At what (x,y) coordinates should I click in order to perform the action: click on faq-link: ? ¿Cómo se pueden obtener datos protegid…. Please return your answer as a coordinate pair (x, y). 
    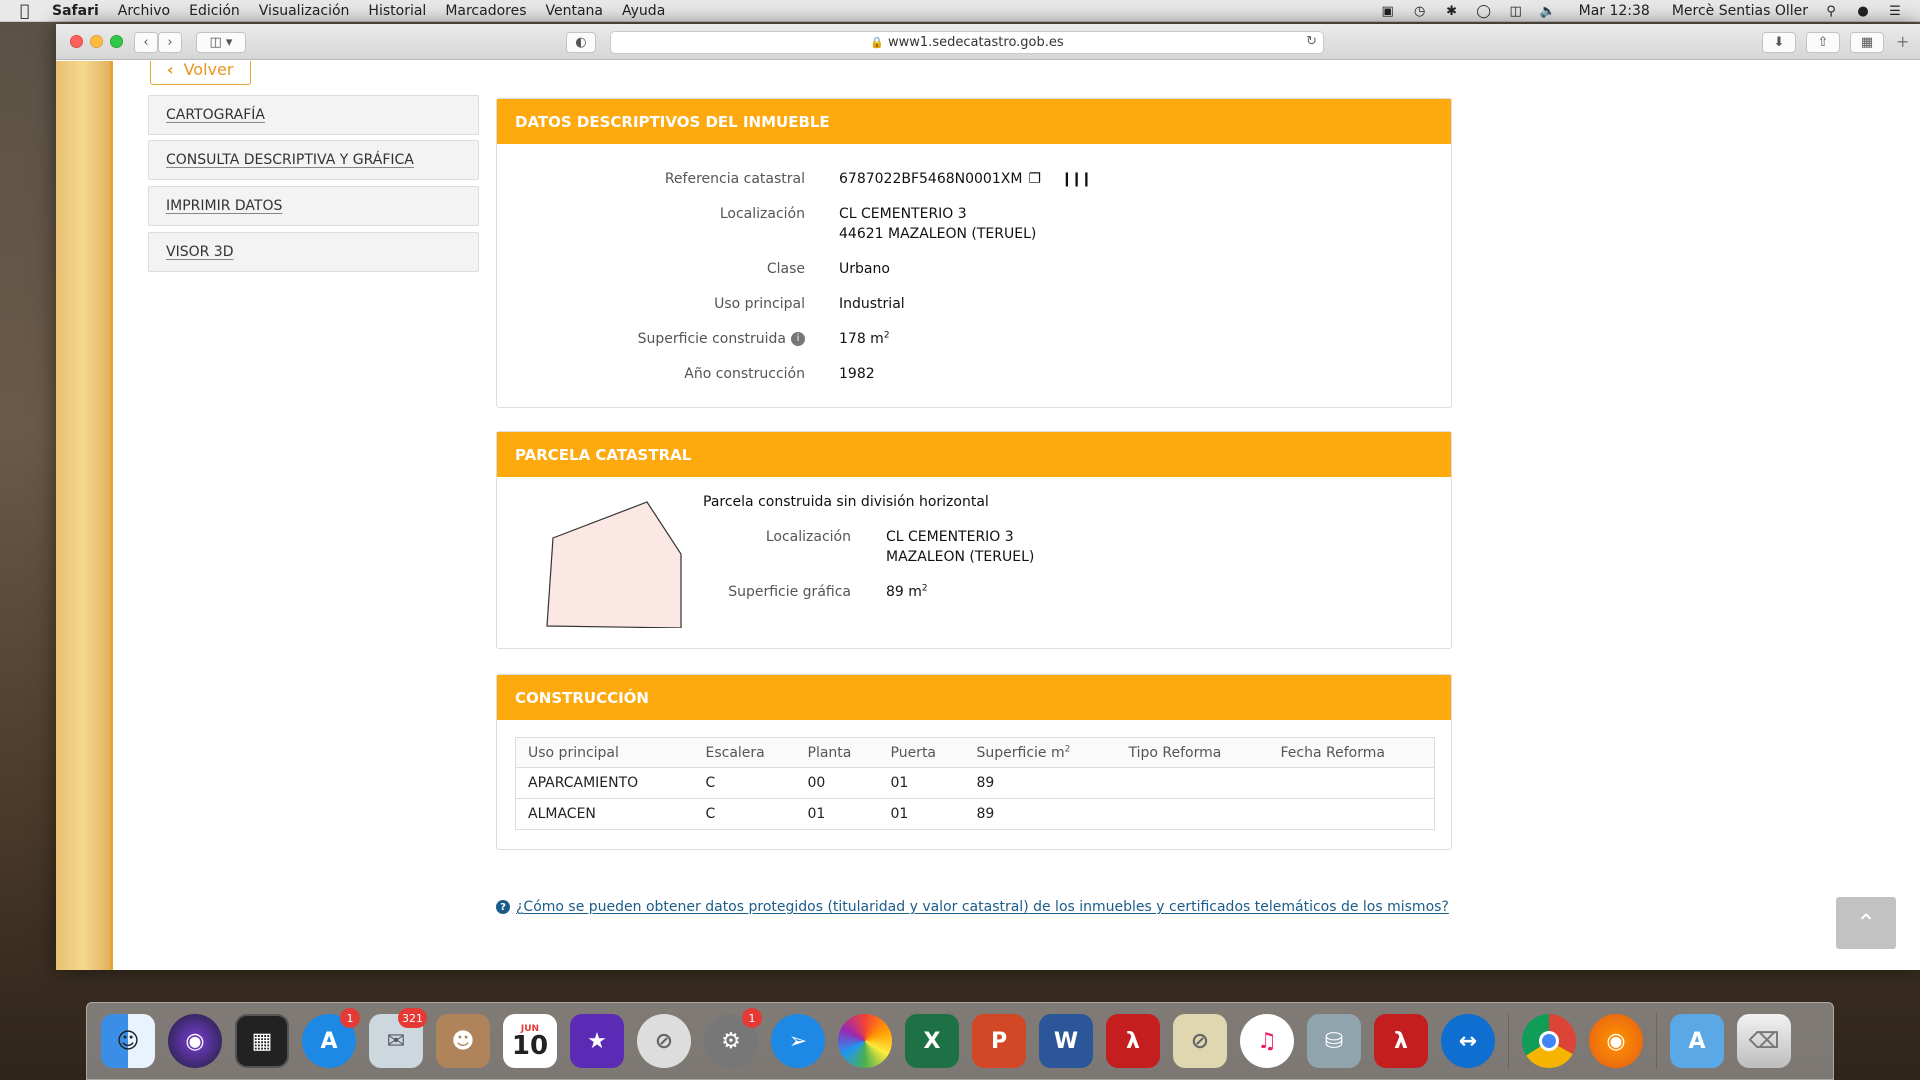
    Looking at the image, I should click on (972, 907).